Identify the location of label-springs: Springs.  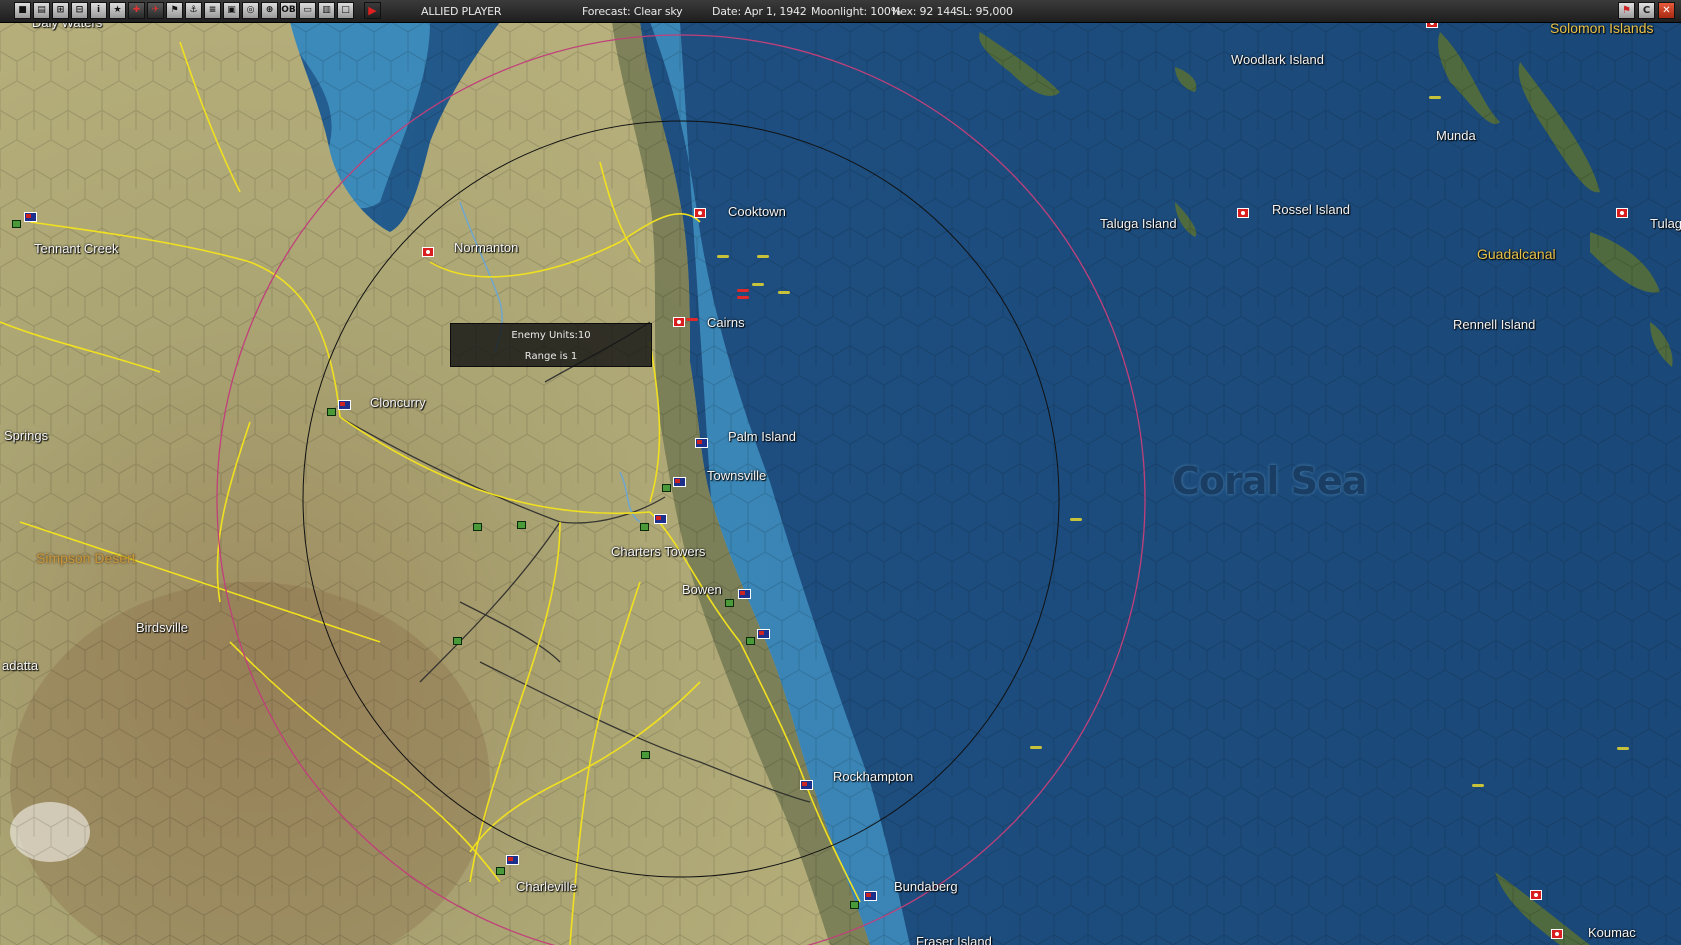
(26, 435).